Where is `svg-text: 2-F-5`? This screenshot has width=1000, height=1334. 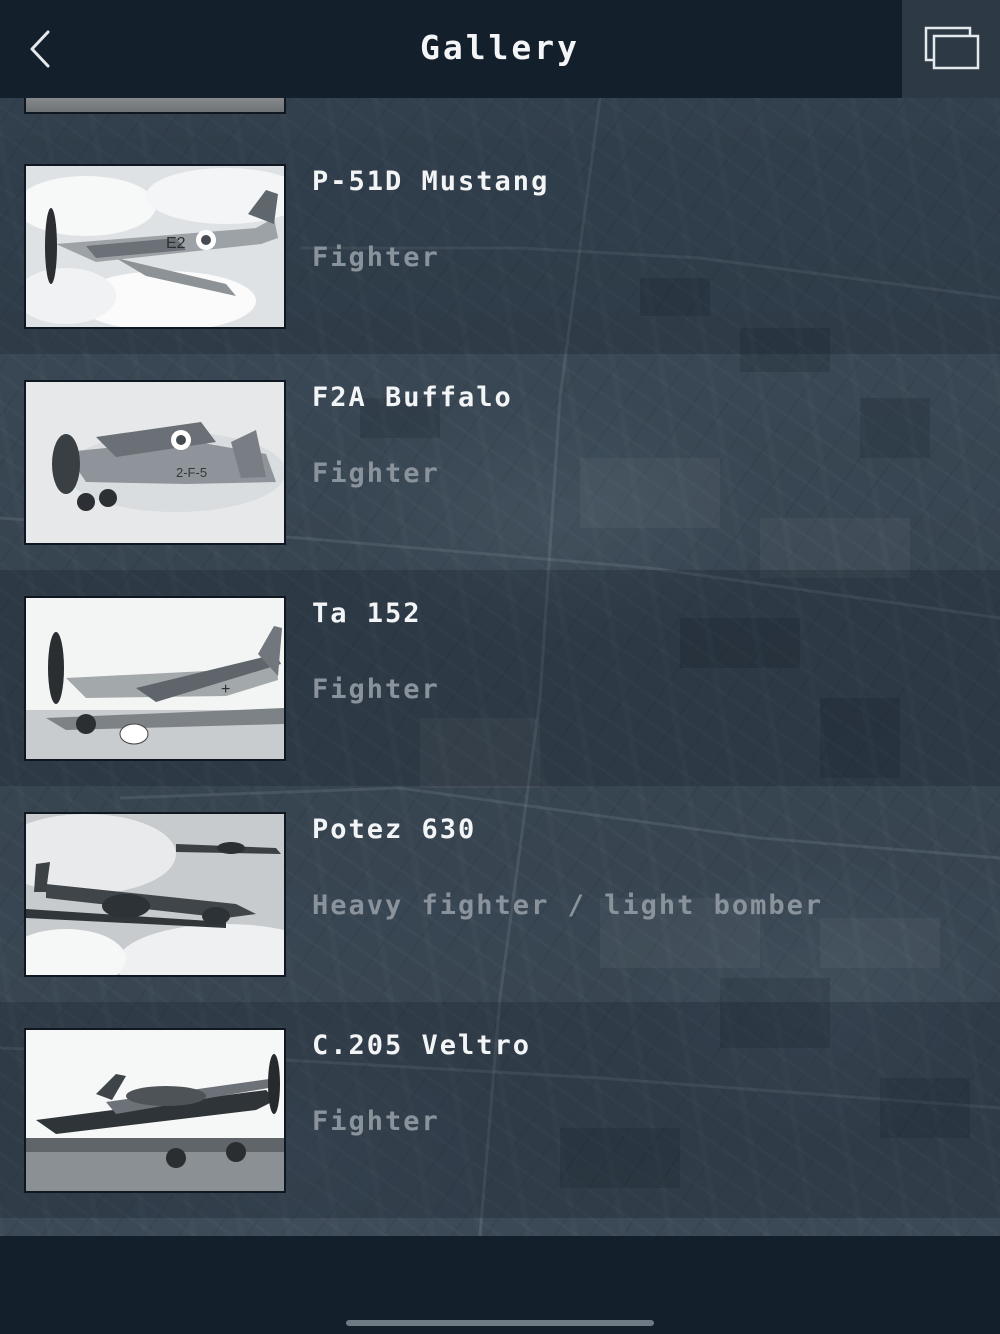 svg-text: 2-F-5 is located at coordinates (191, 472).